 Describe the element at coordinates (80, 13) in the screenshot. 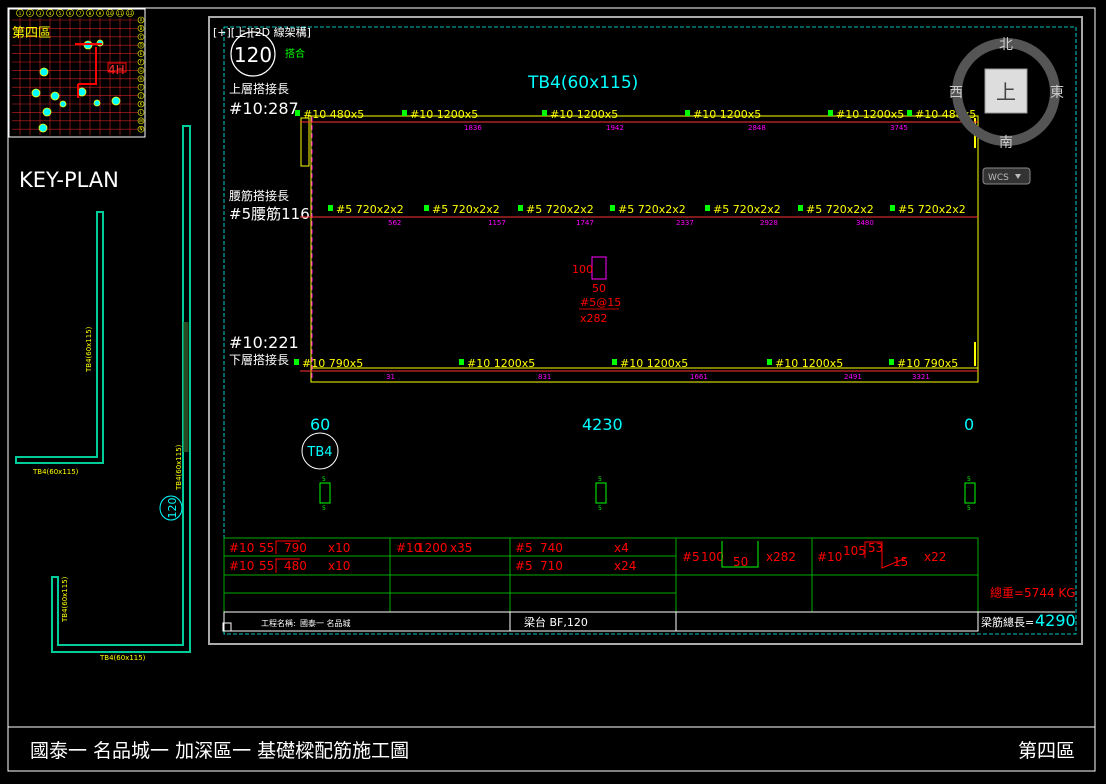

I see `grid-number: 7` at that location.